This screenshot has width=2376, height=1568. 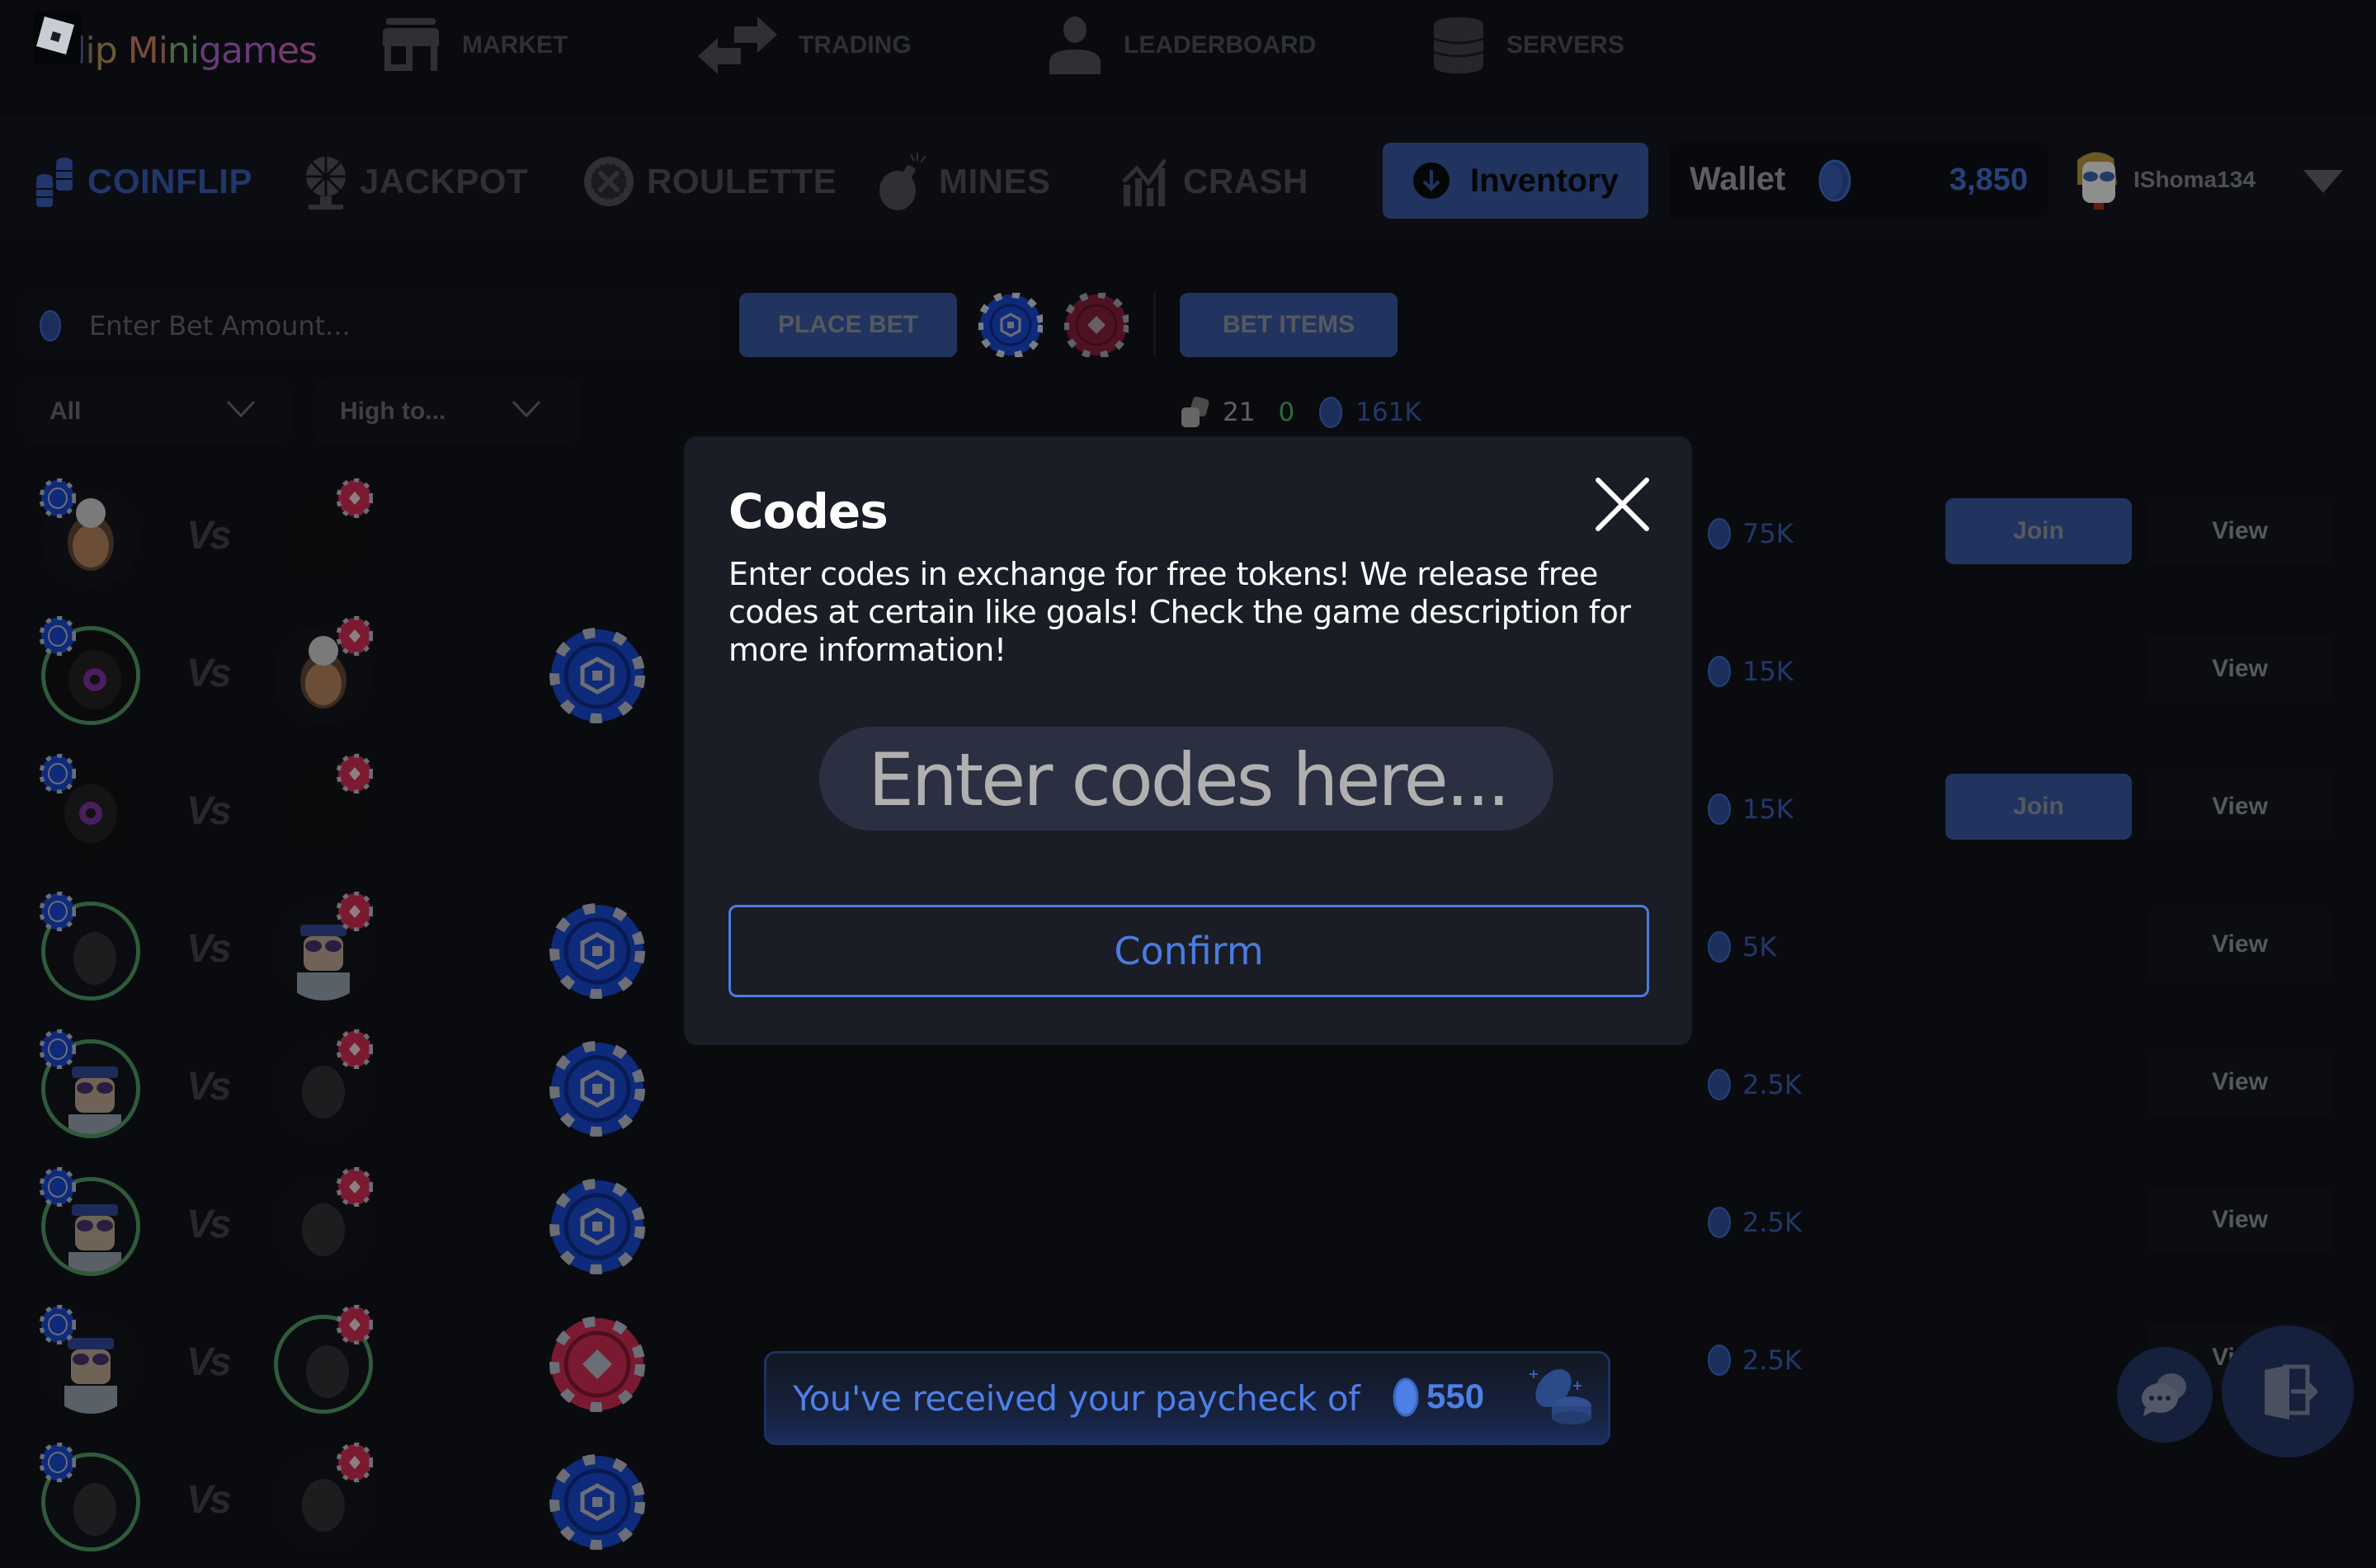 I want to click on red-side-chip-button, so click(x=1096, y=325).